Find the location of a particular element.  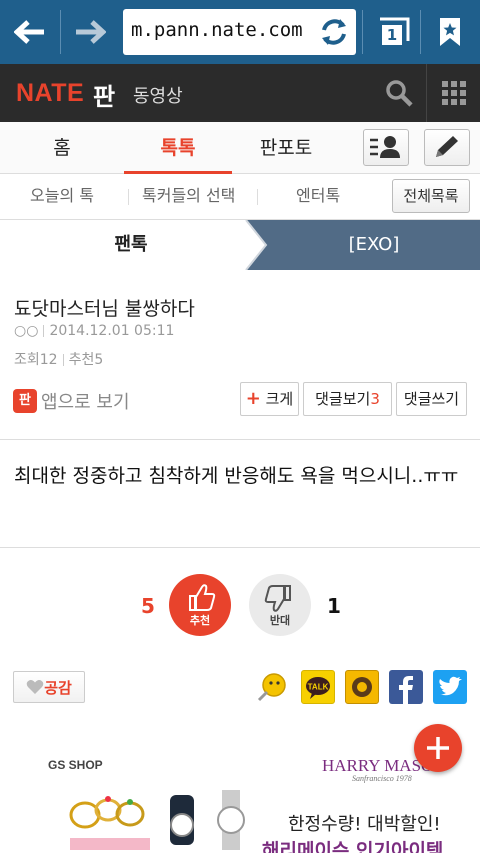

write-comment-button: 댓글쓰기 is located at coordinates (431, 399).